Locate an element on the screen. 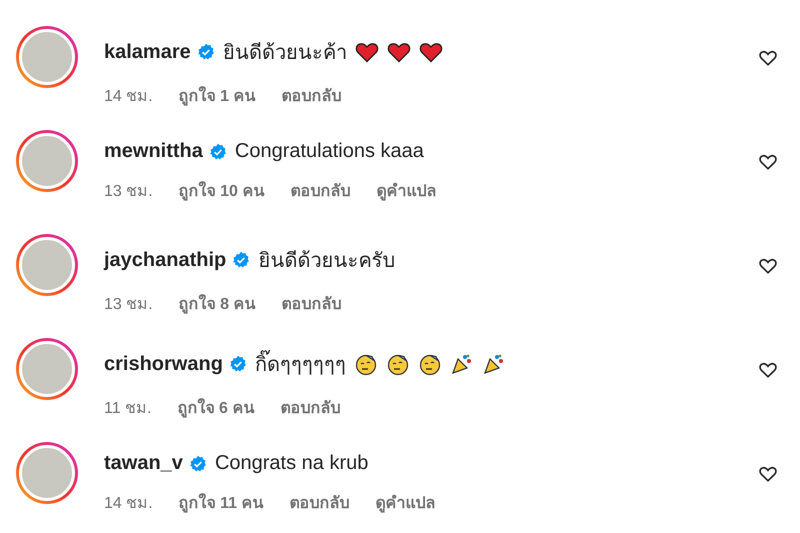 Image resolution: width=800 pixels, height=533 pixels. likes-link: ถูกใจ 8 คน is located at coordinates (217, 303).